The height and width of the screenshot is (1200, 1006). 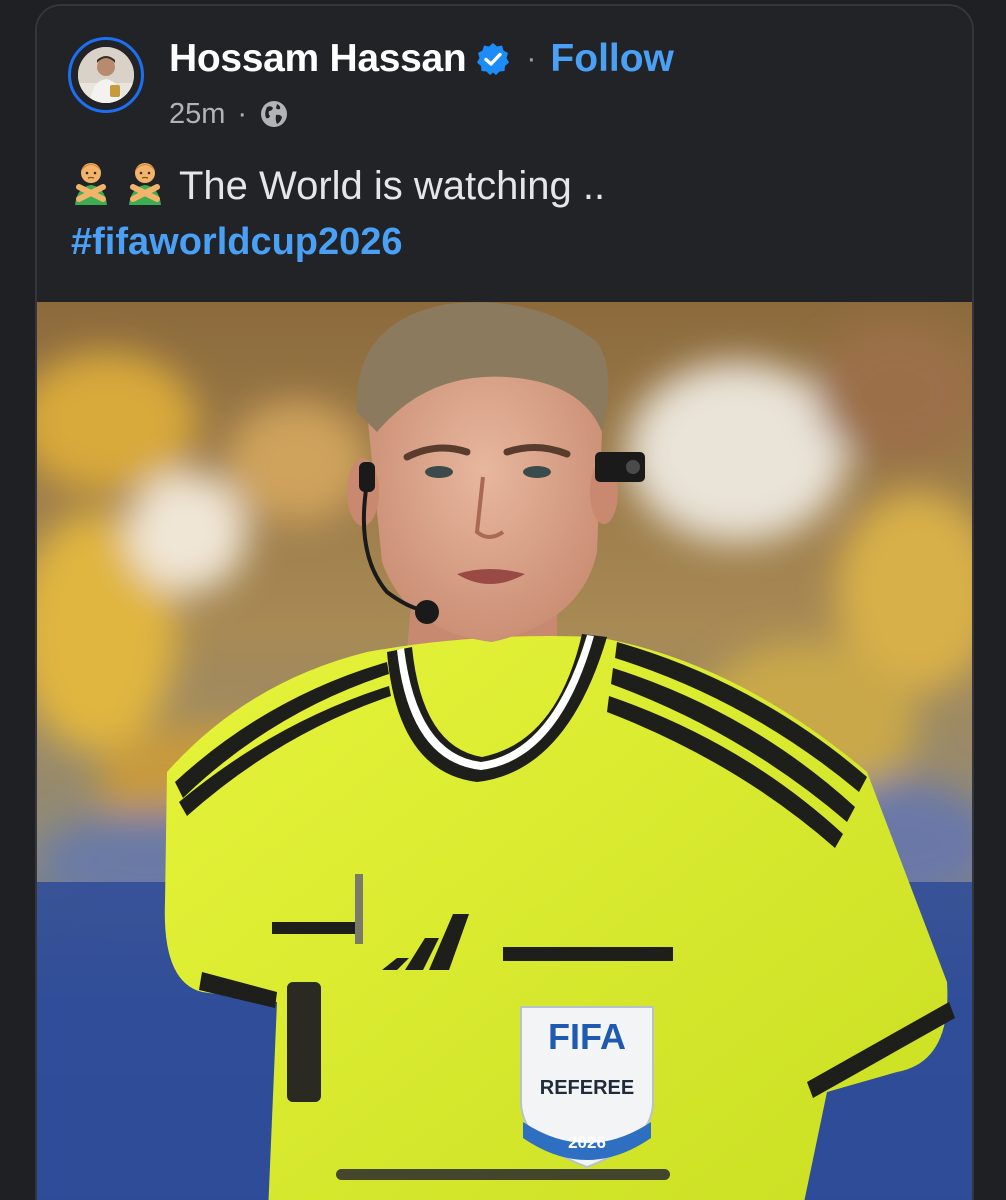 What do you see at coordinates (229, 114) in the screenshot?
I see `post-meta: 25m ·` at bounding box center [229, 114].